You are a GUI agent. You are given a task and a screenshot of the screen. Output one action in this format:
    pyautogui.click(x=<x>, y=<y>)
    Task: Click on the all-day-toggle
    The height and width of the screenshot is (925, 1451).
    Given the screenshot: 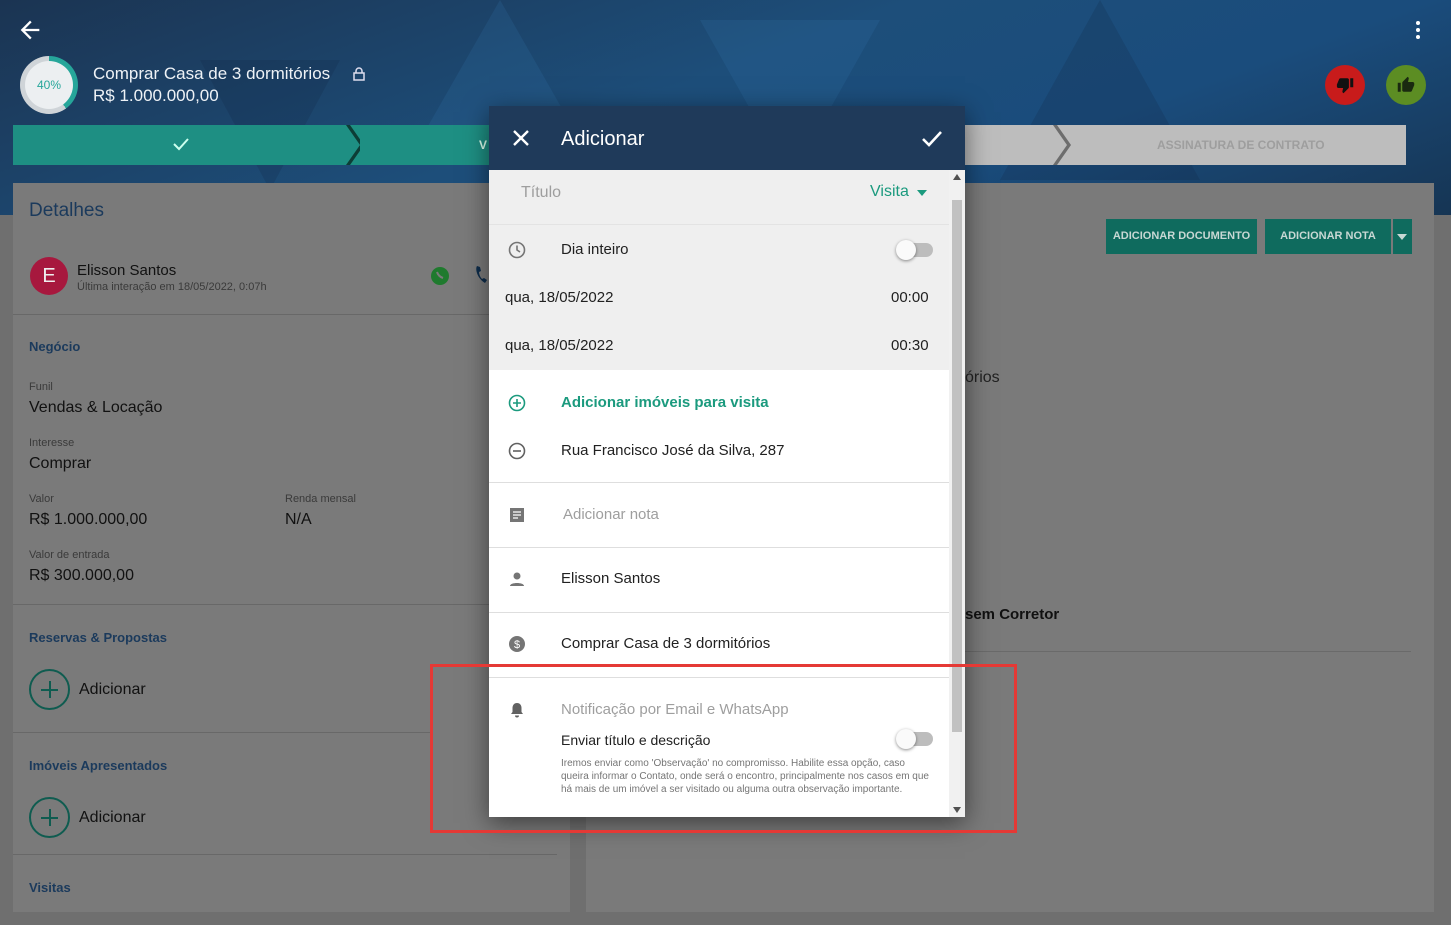 What is the action you would take?
    pyautogui.click(x=914, y=250)
    